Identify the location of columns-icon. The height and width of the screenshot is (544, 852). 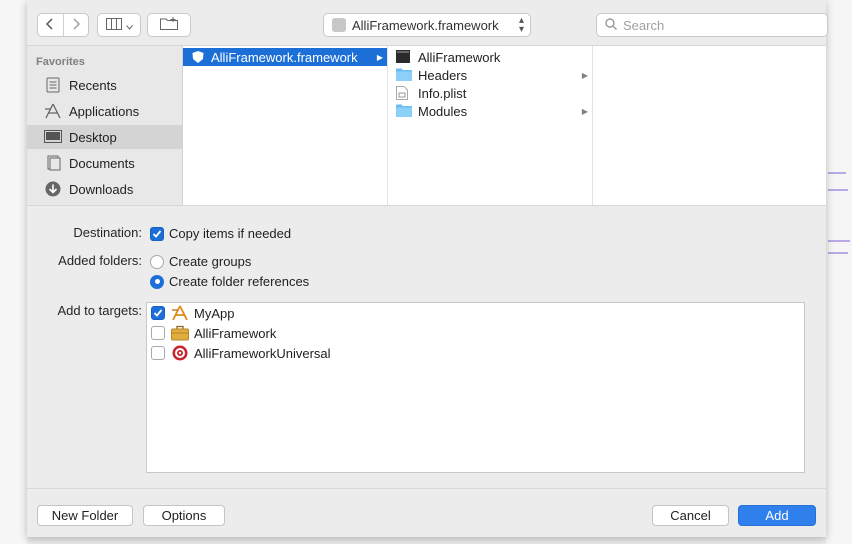
(113, 25).